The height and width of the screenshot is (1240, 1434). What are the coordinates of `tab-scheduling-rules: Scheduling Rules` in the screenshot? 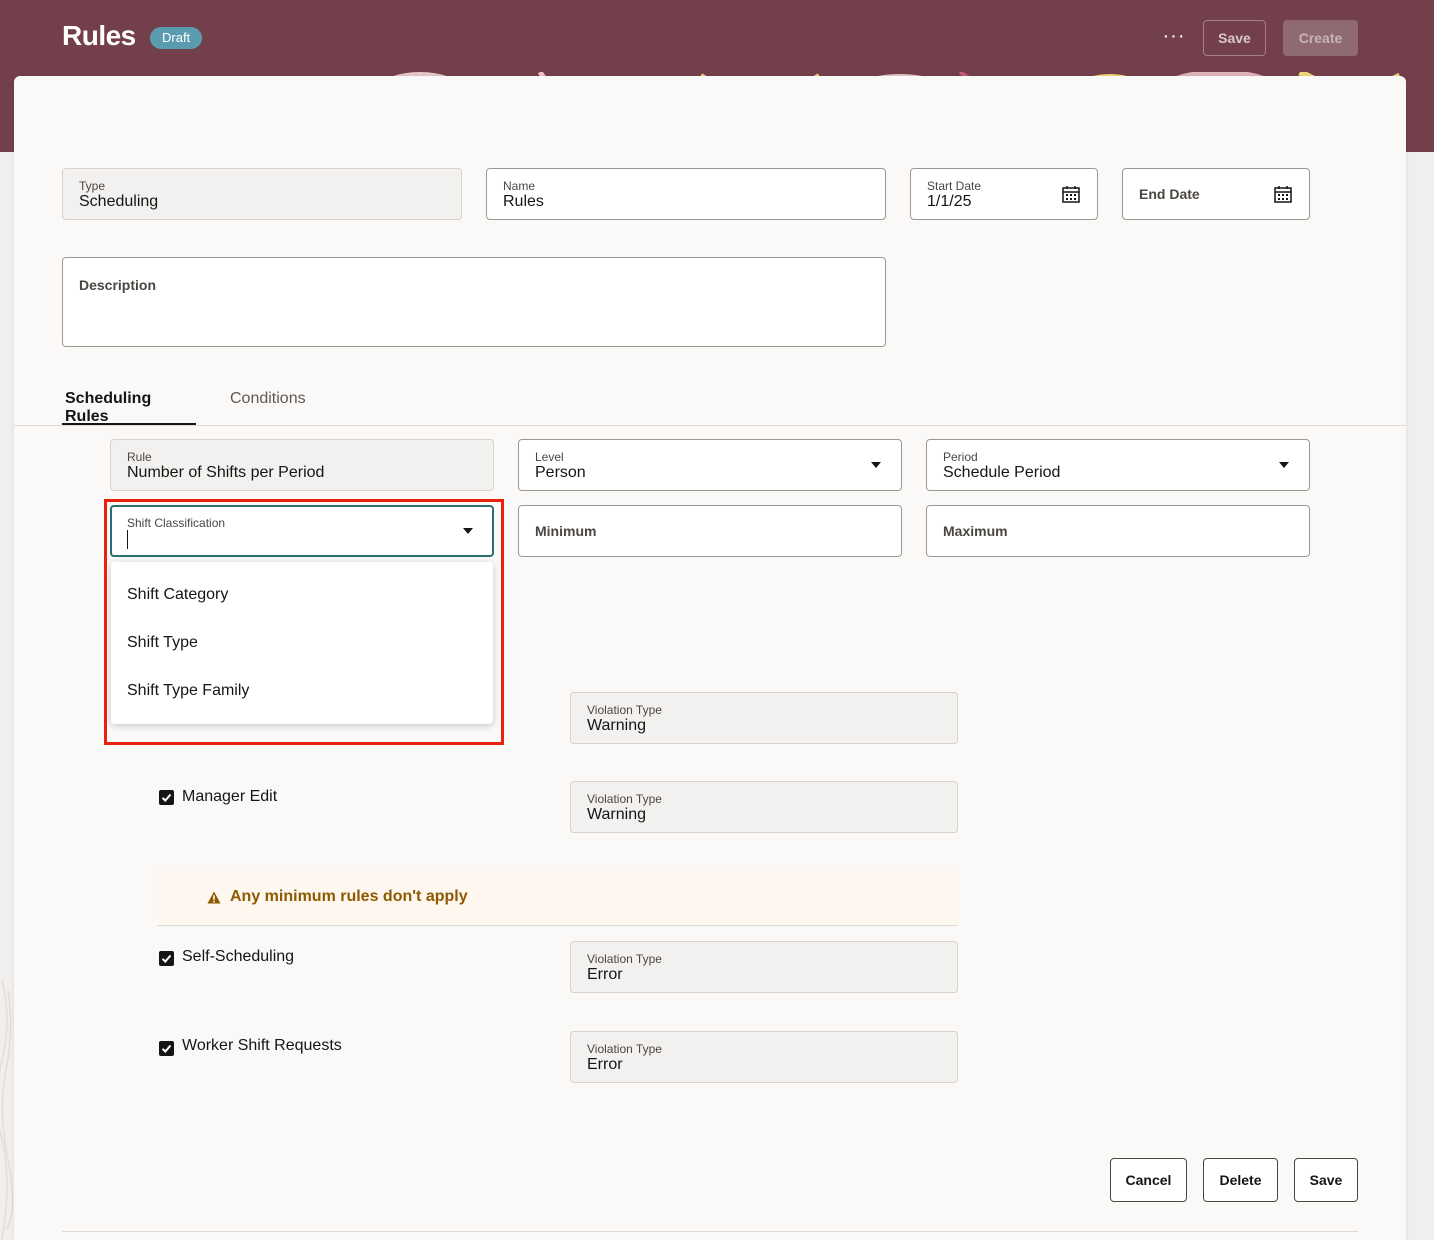 It's located at (129, 408).